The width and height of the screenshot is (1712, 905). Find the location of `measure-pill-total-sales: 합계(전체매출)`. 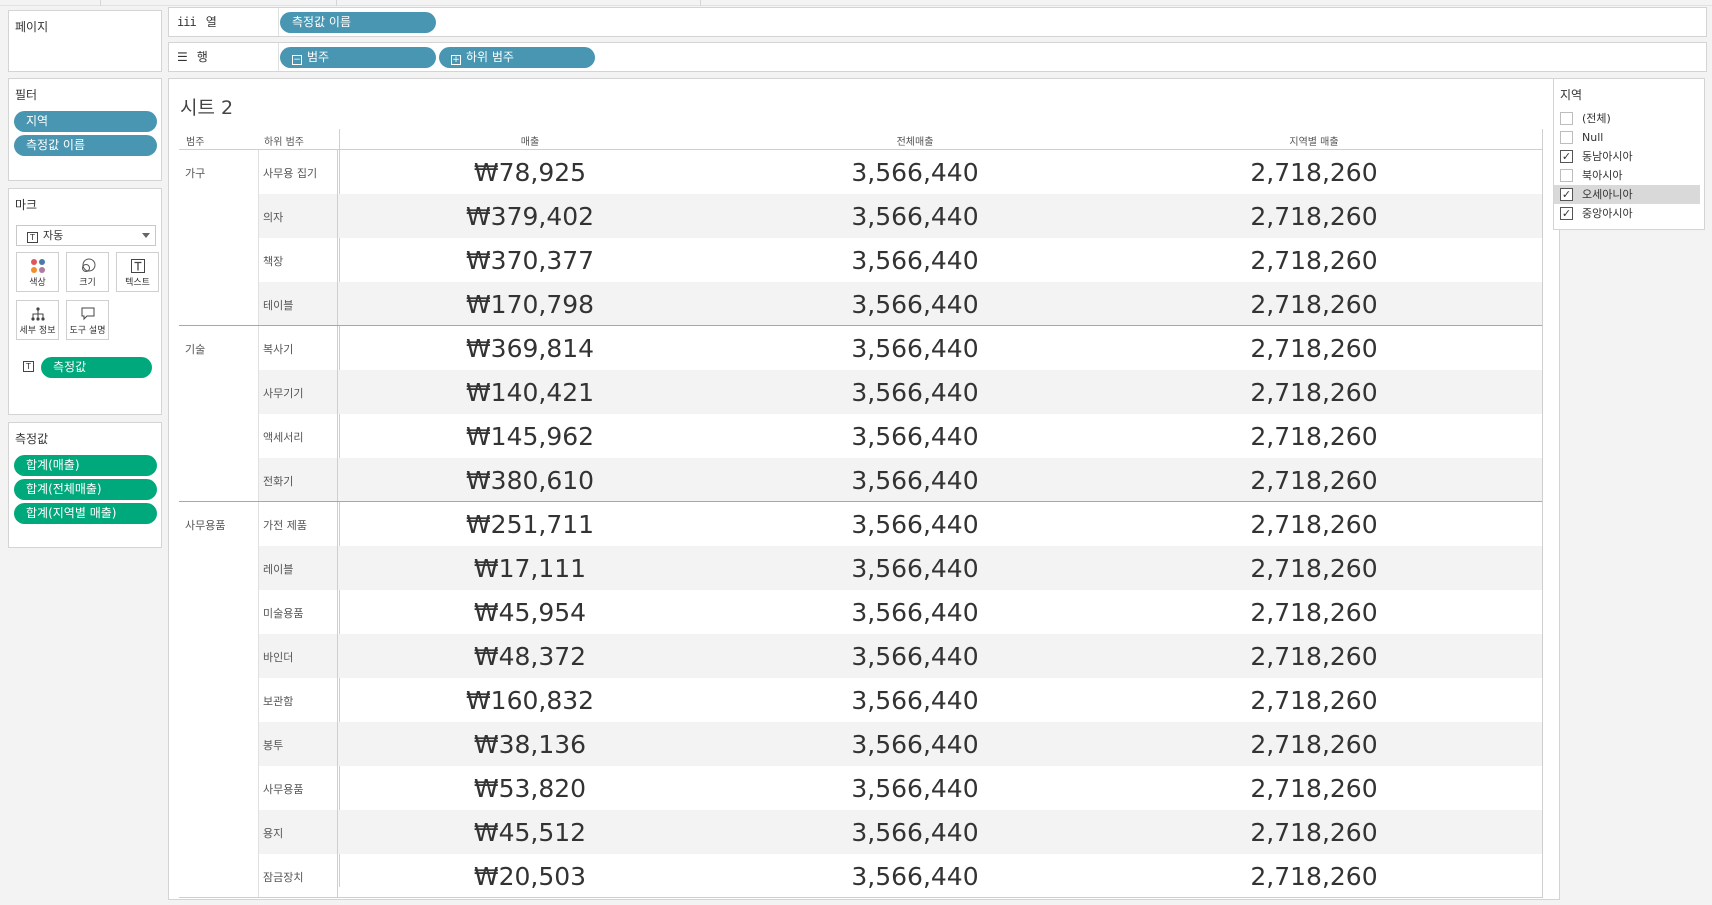

measure-pill-total-sales: 합계(전체매출) is located at coordinates (85, 489).